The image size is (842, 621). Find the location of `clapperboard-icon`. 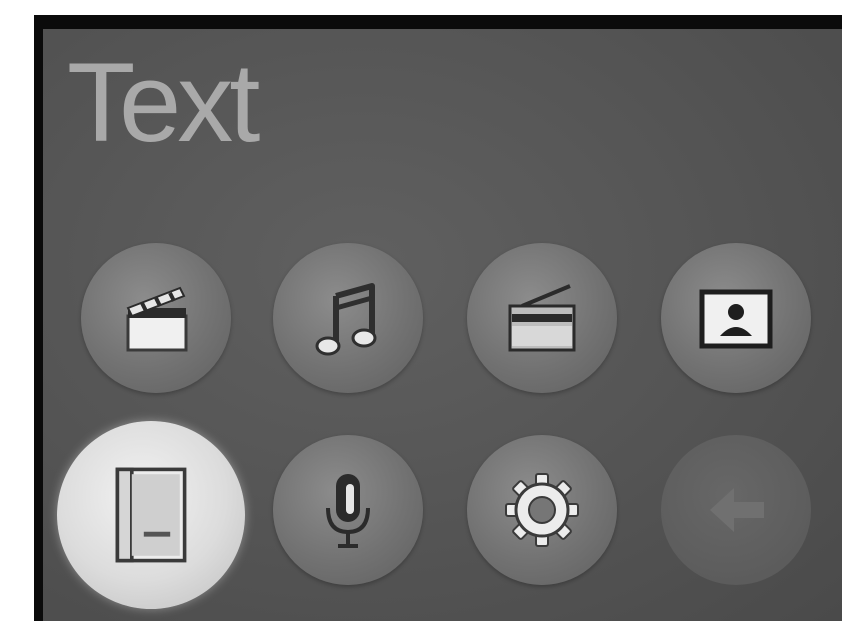

clapperboard-icon is located at coordinates (156, 318).